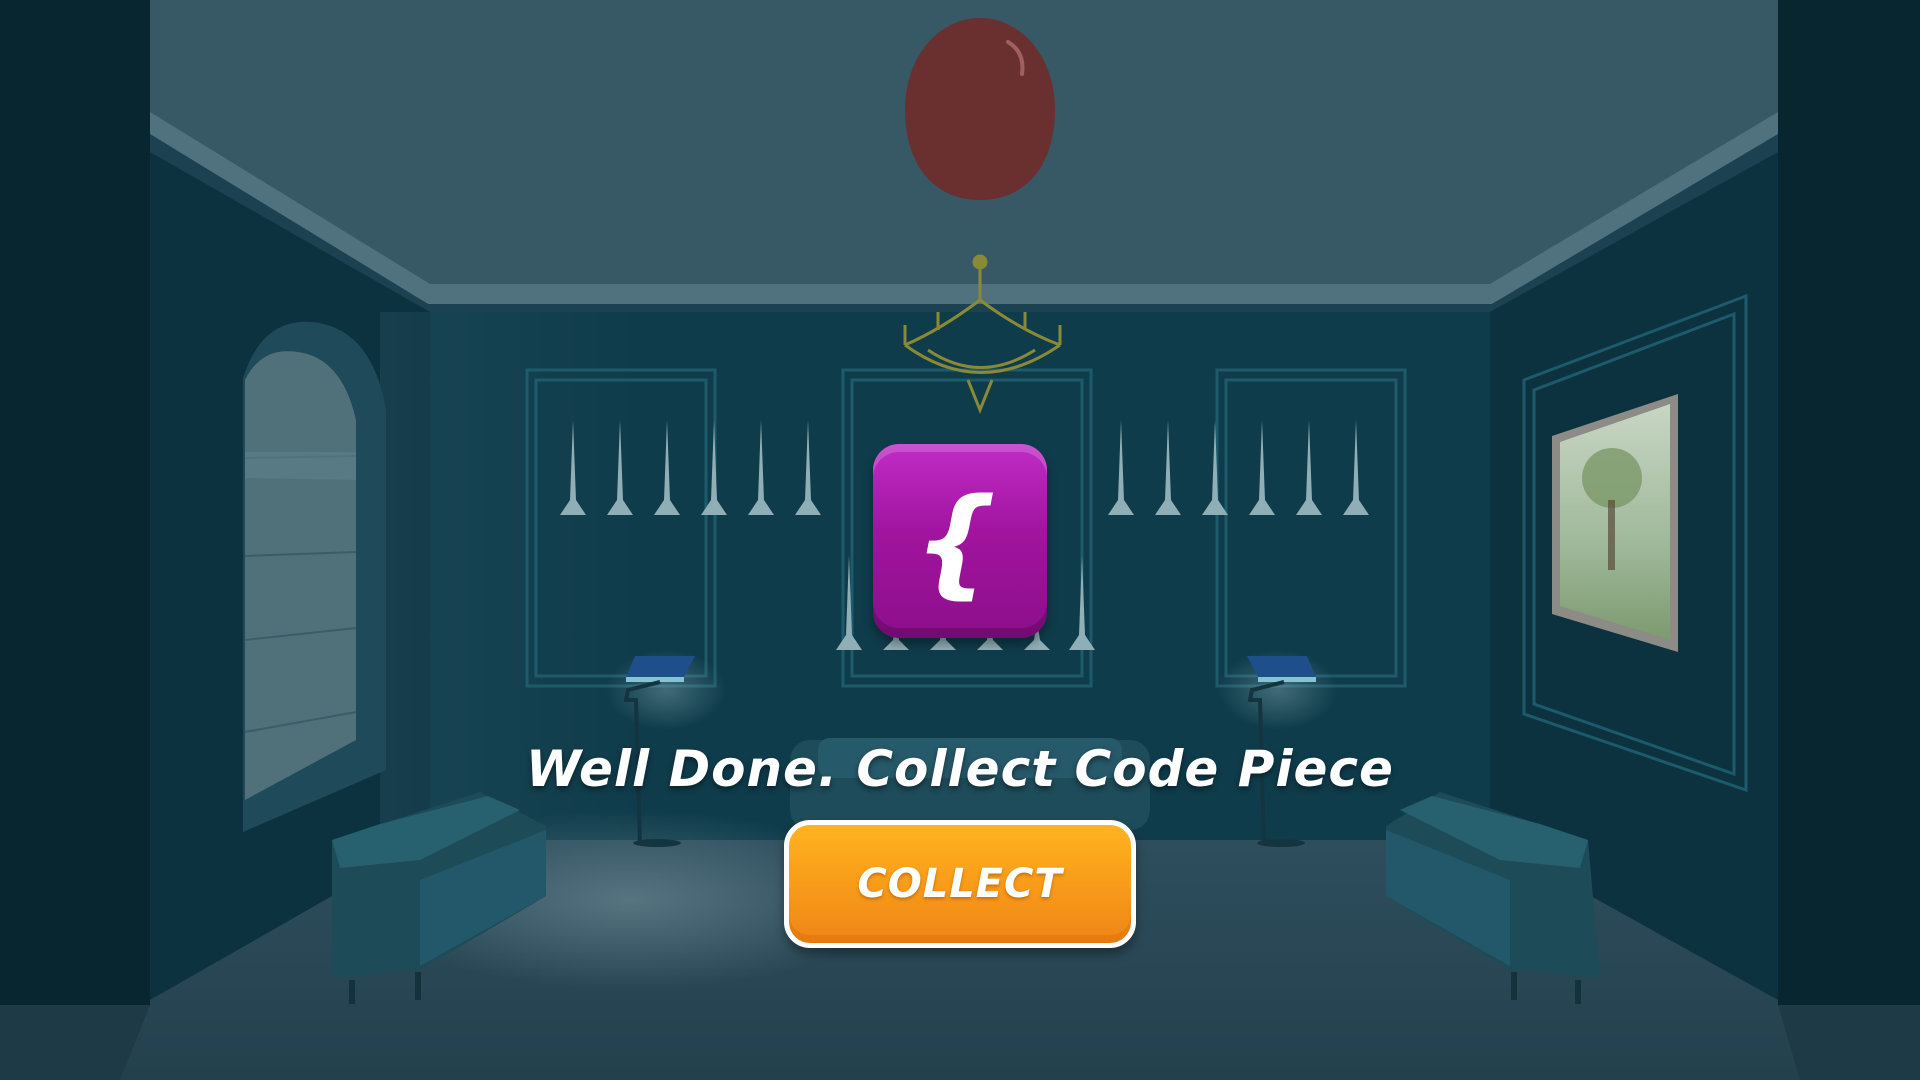  Describe the element at coordinates (970, 784) in the screenshot. I see `sofa-icon` at that location.